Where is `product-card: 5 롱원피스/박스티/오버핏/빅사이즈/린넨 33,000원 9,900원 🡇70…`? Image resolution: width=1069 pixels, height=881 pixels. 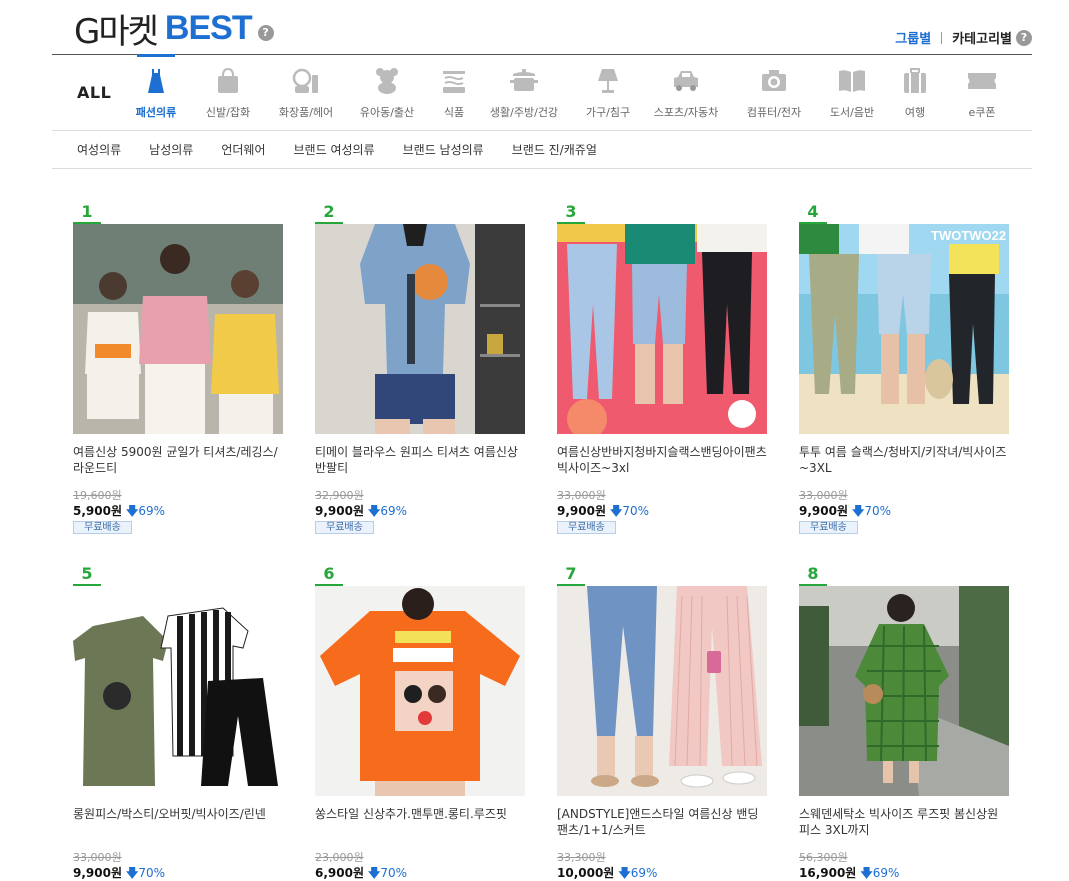 product-card: 5 롱원피스/박스티/오버핏/빅사이즈/린넨 33,000원 9,900원 🡇70… is located at coordinates (179, 722).